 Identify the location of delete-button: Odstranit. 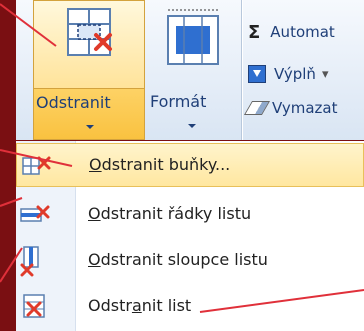
(89, 70).